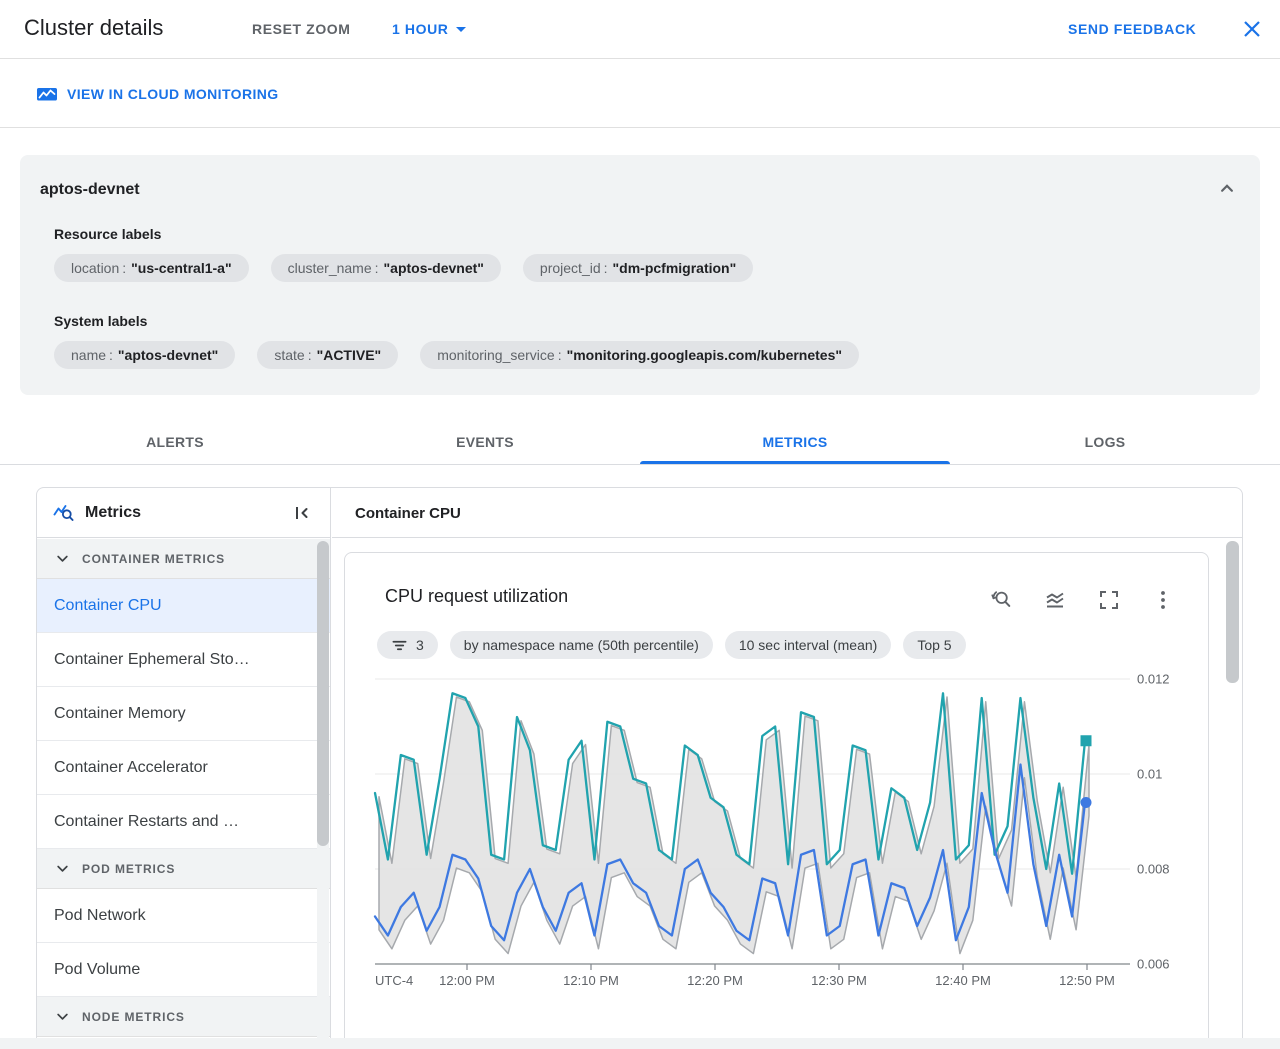  I want to click on close-icon, so click(1252, 29).